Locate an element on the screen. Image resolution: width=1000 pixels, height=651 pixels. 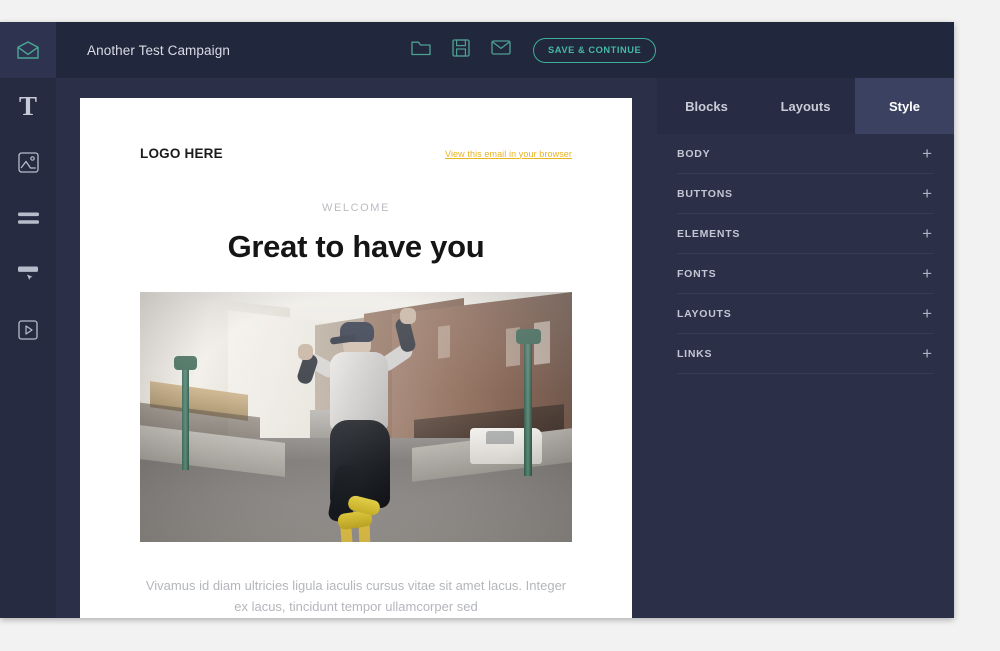
accordion-label: LAYOUTS is located at coordinates (704, 313).